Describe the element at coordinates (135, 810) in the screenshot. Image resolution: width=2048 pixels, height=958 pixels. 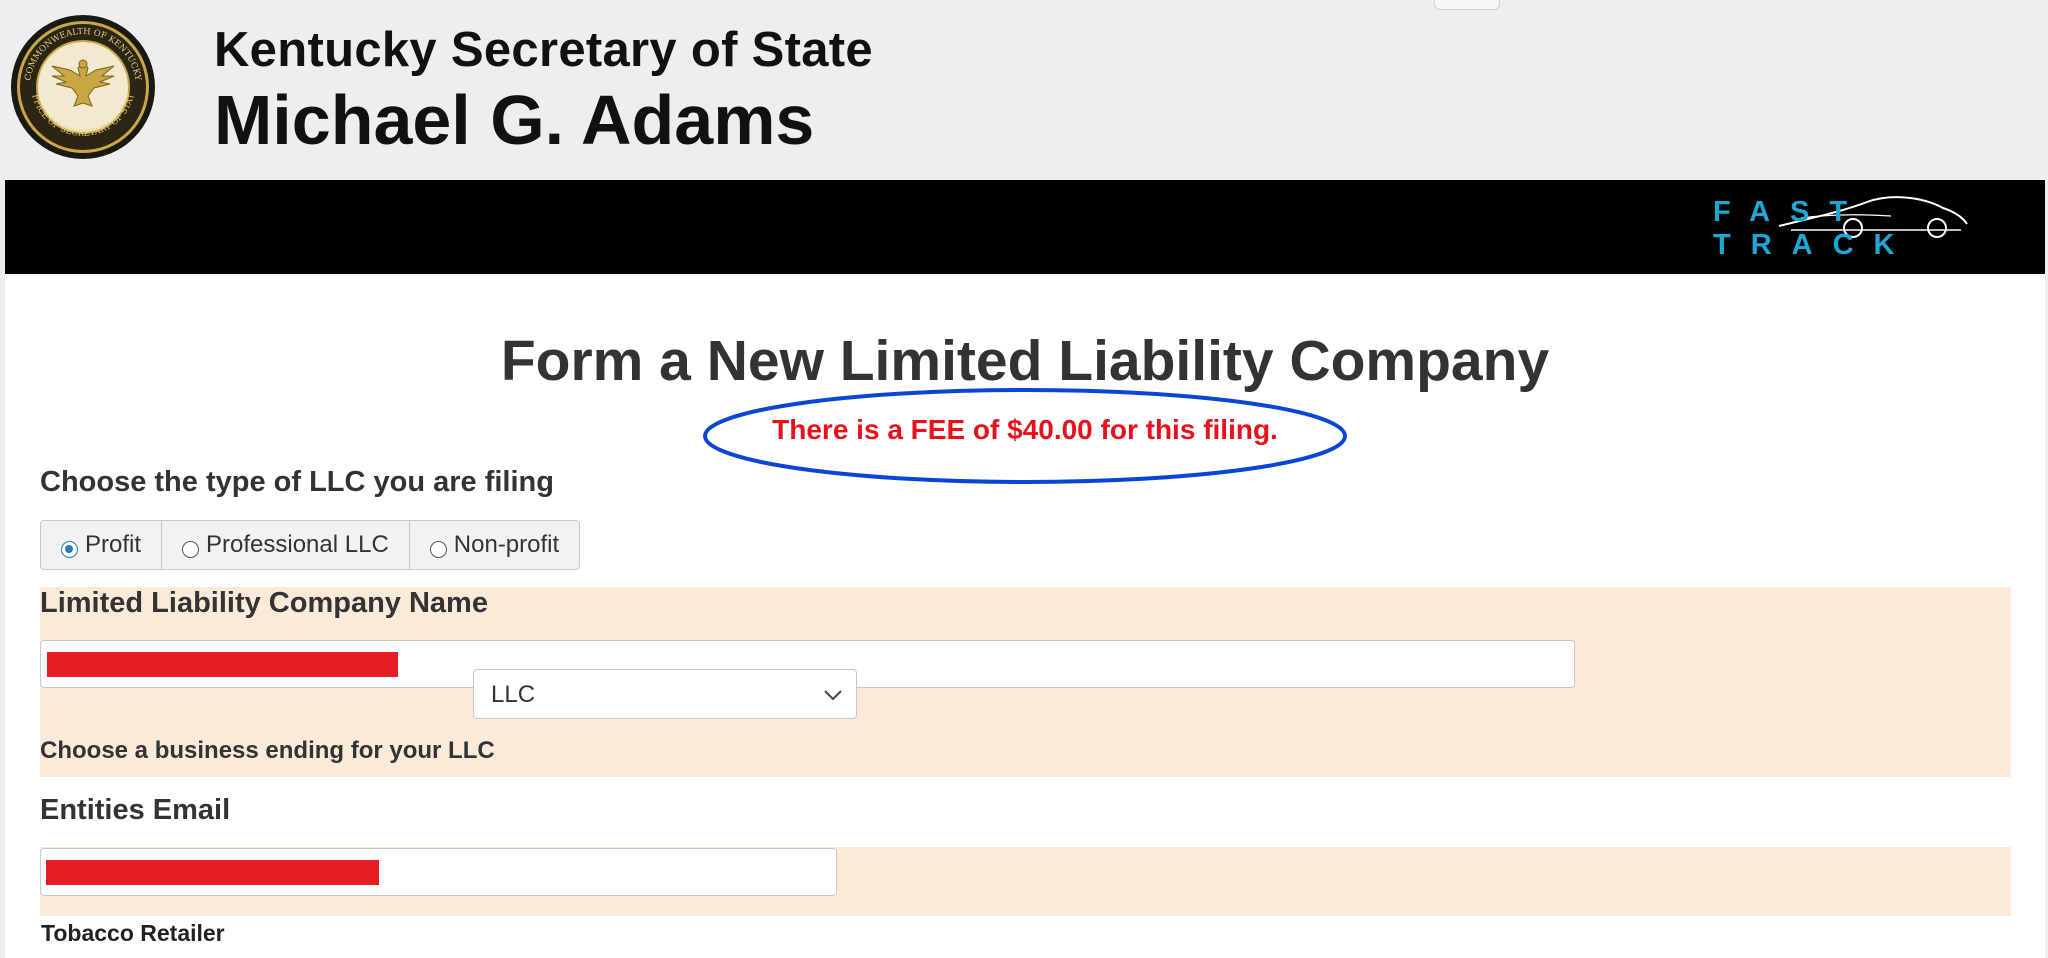
I see `entities-email-label: Entities Email` at that location.